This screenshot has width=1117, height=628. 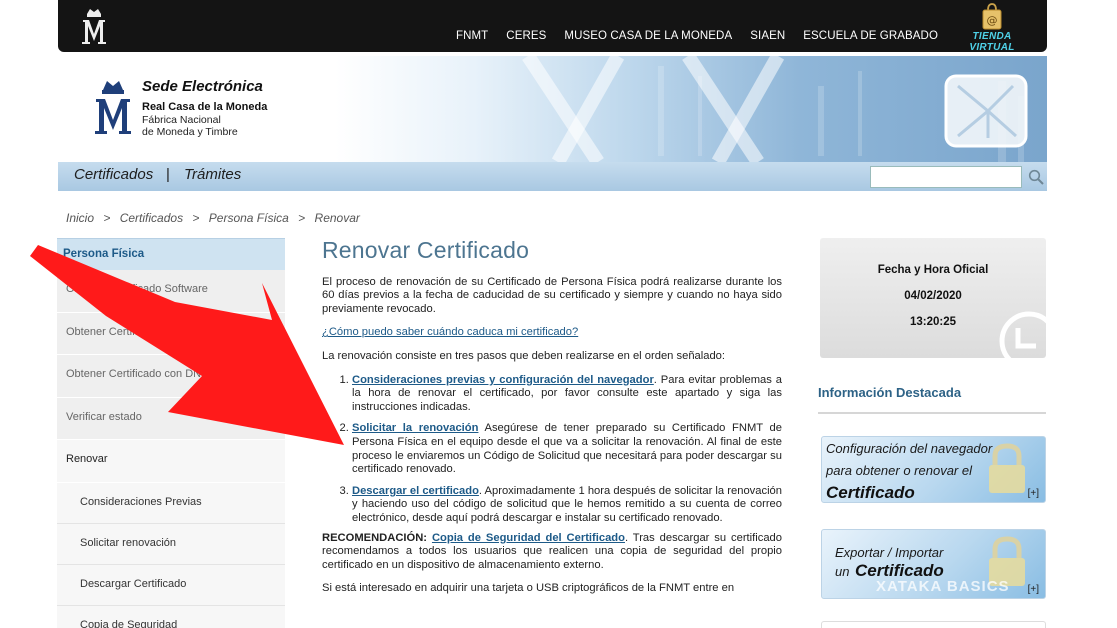 I want to click on search-icon, so click(x=1036, y=177).